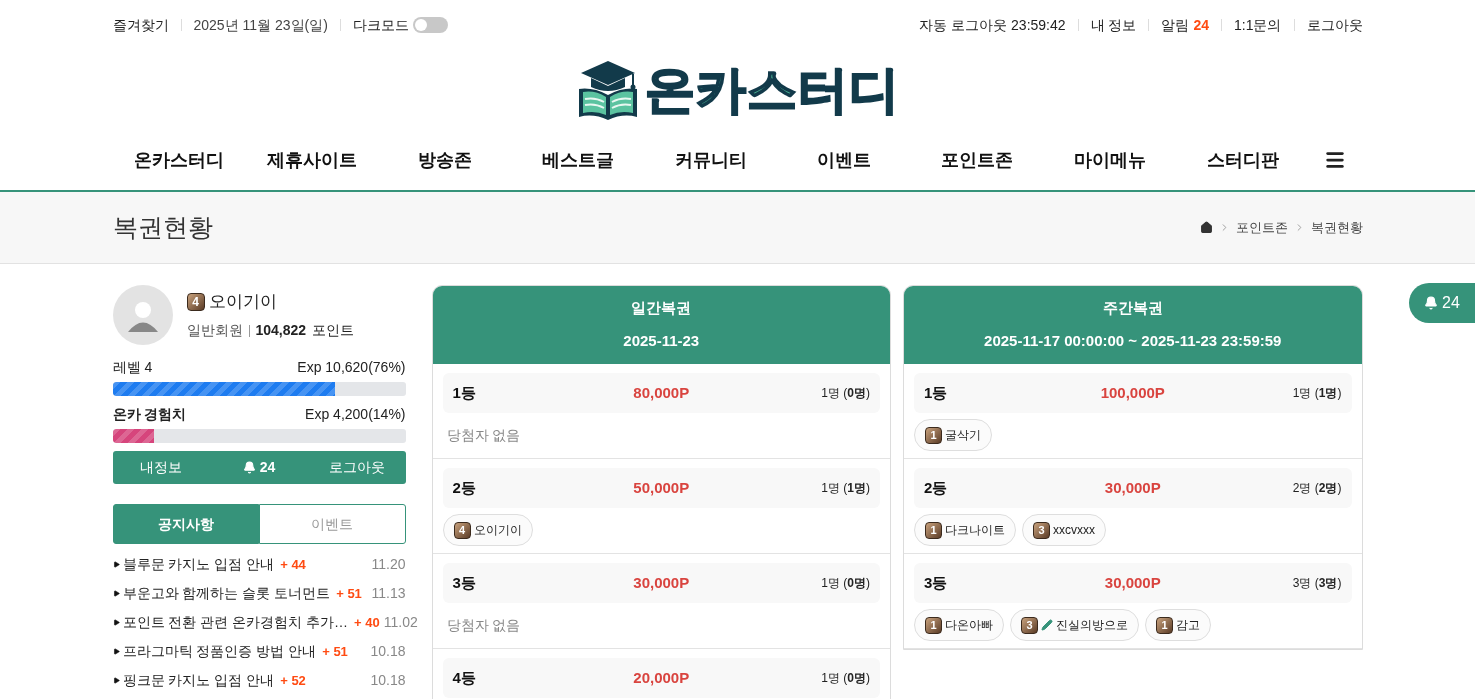 The width and height of the screenshot is (1475, 699). What do you see at coordinates (1243, 160) in the screenshot?
I see `nav-item: 스터디판` at bounding box center [1243, 160].